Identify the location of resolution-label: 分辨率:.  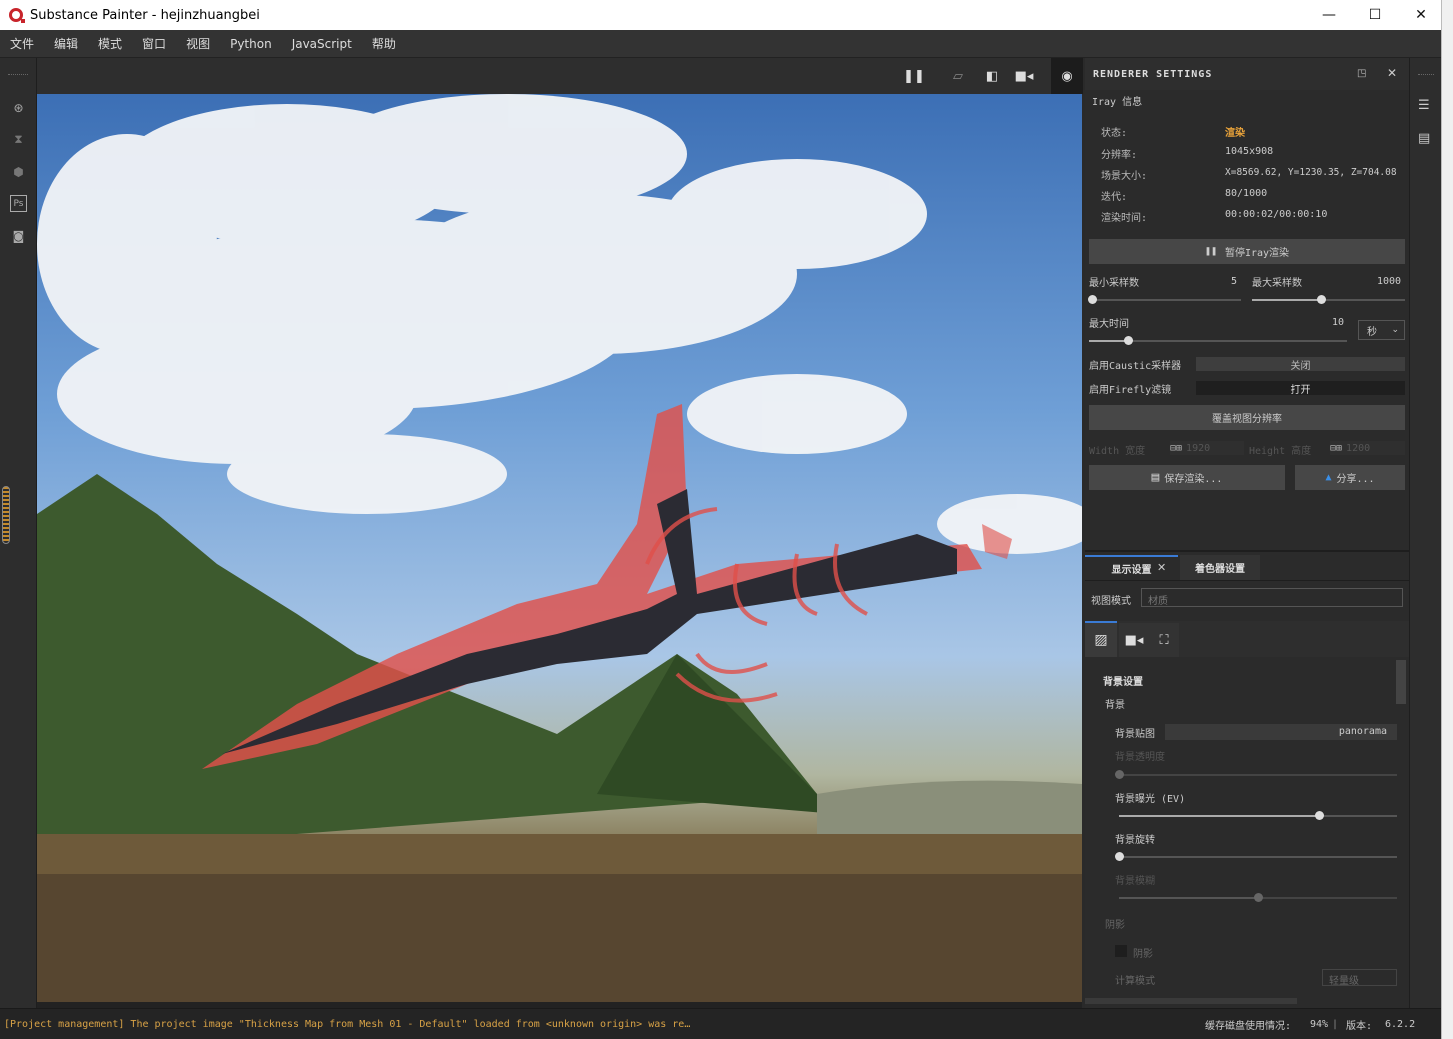
(1119, 155).